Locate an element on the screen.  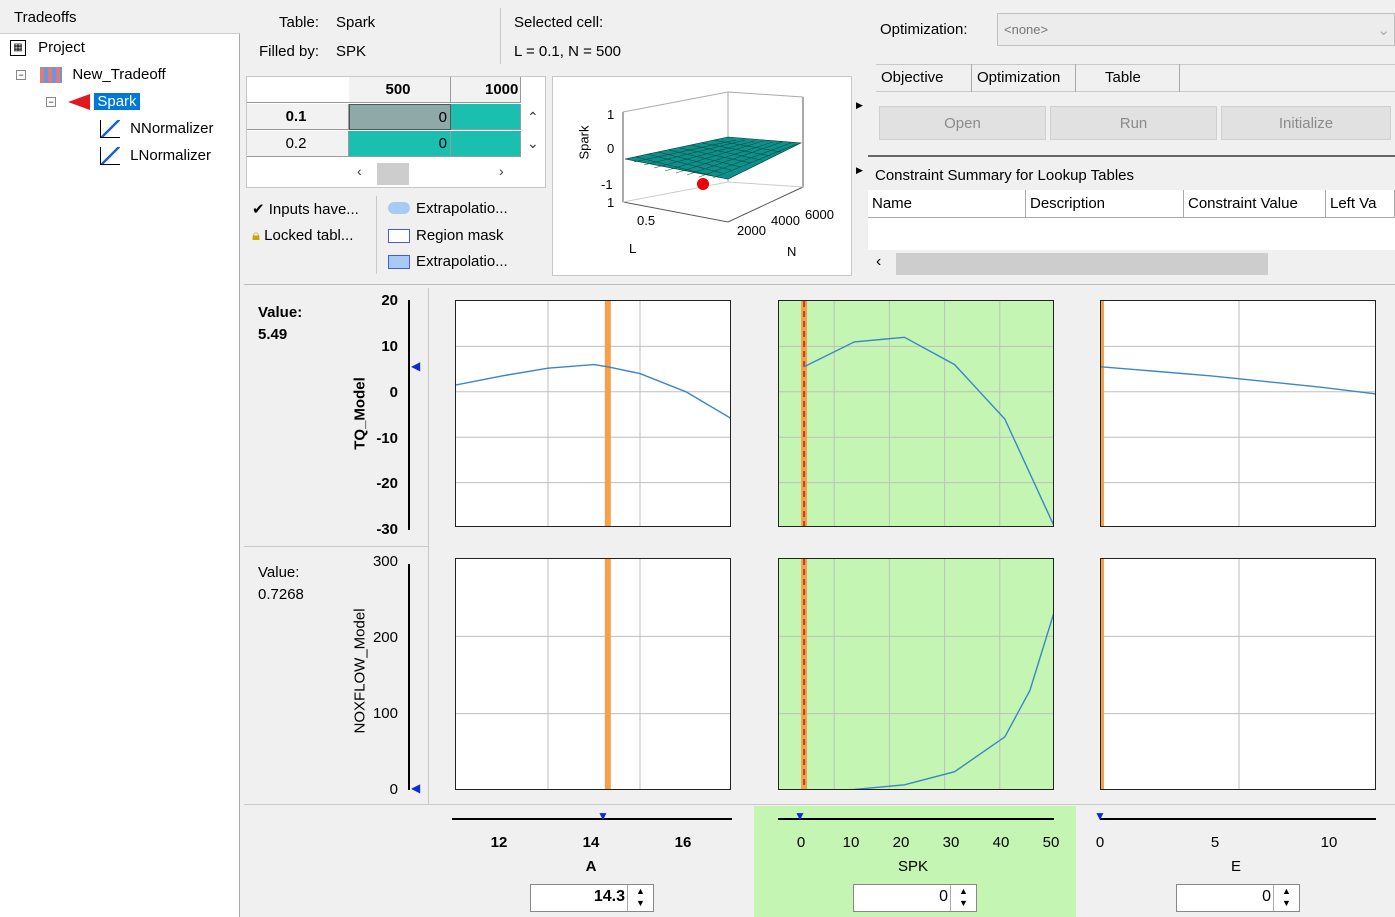
input-value: 14.3 is located at coordinates (609, 896).